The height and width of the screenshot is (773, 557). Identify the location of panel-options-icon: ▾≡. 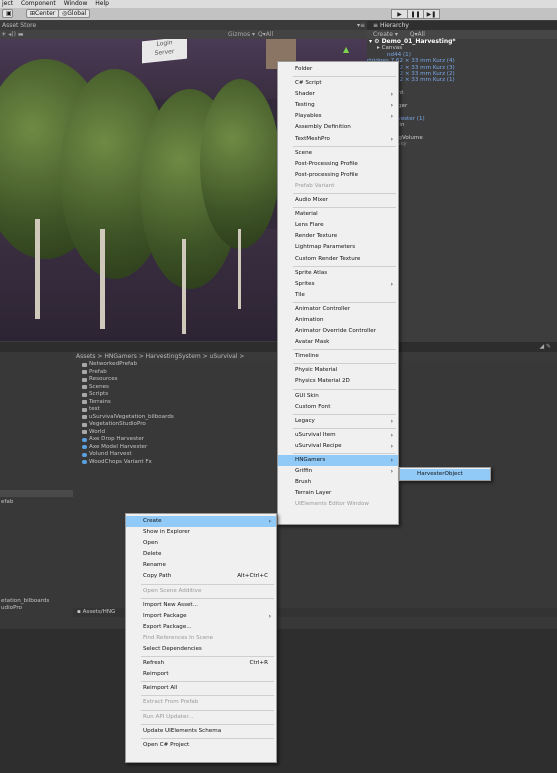
(361, 25).